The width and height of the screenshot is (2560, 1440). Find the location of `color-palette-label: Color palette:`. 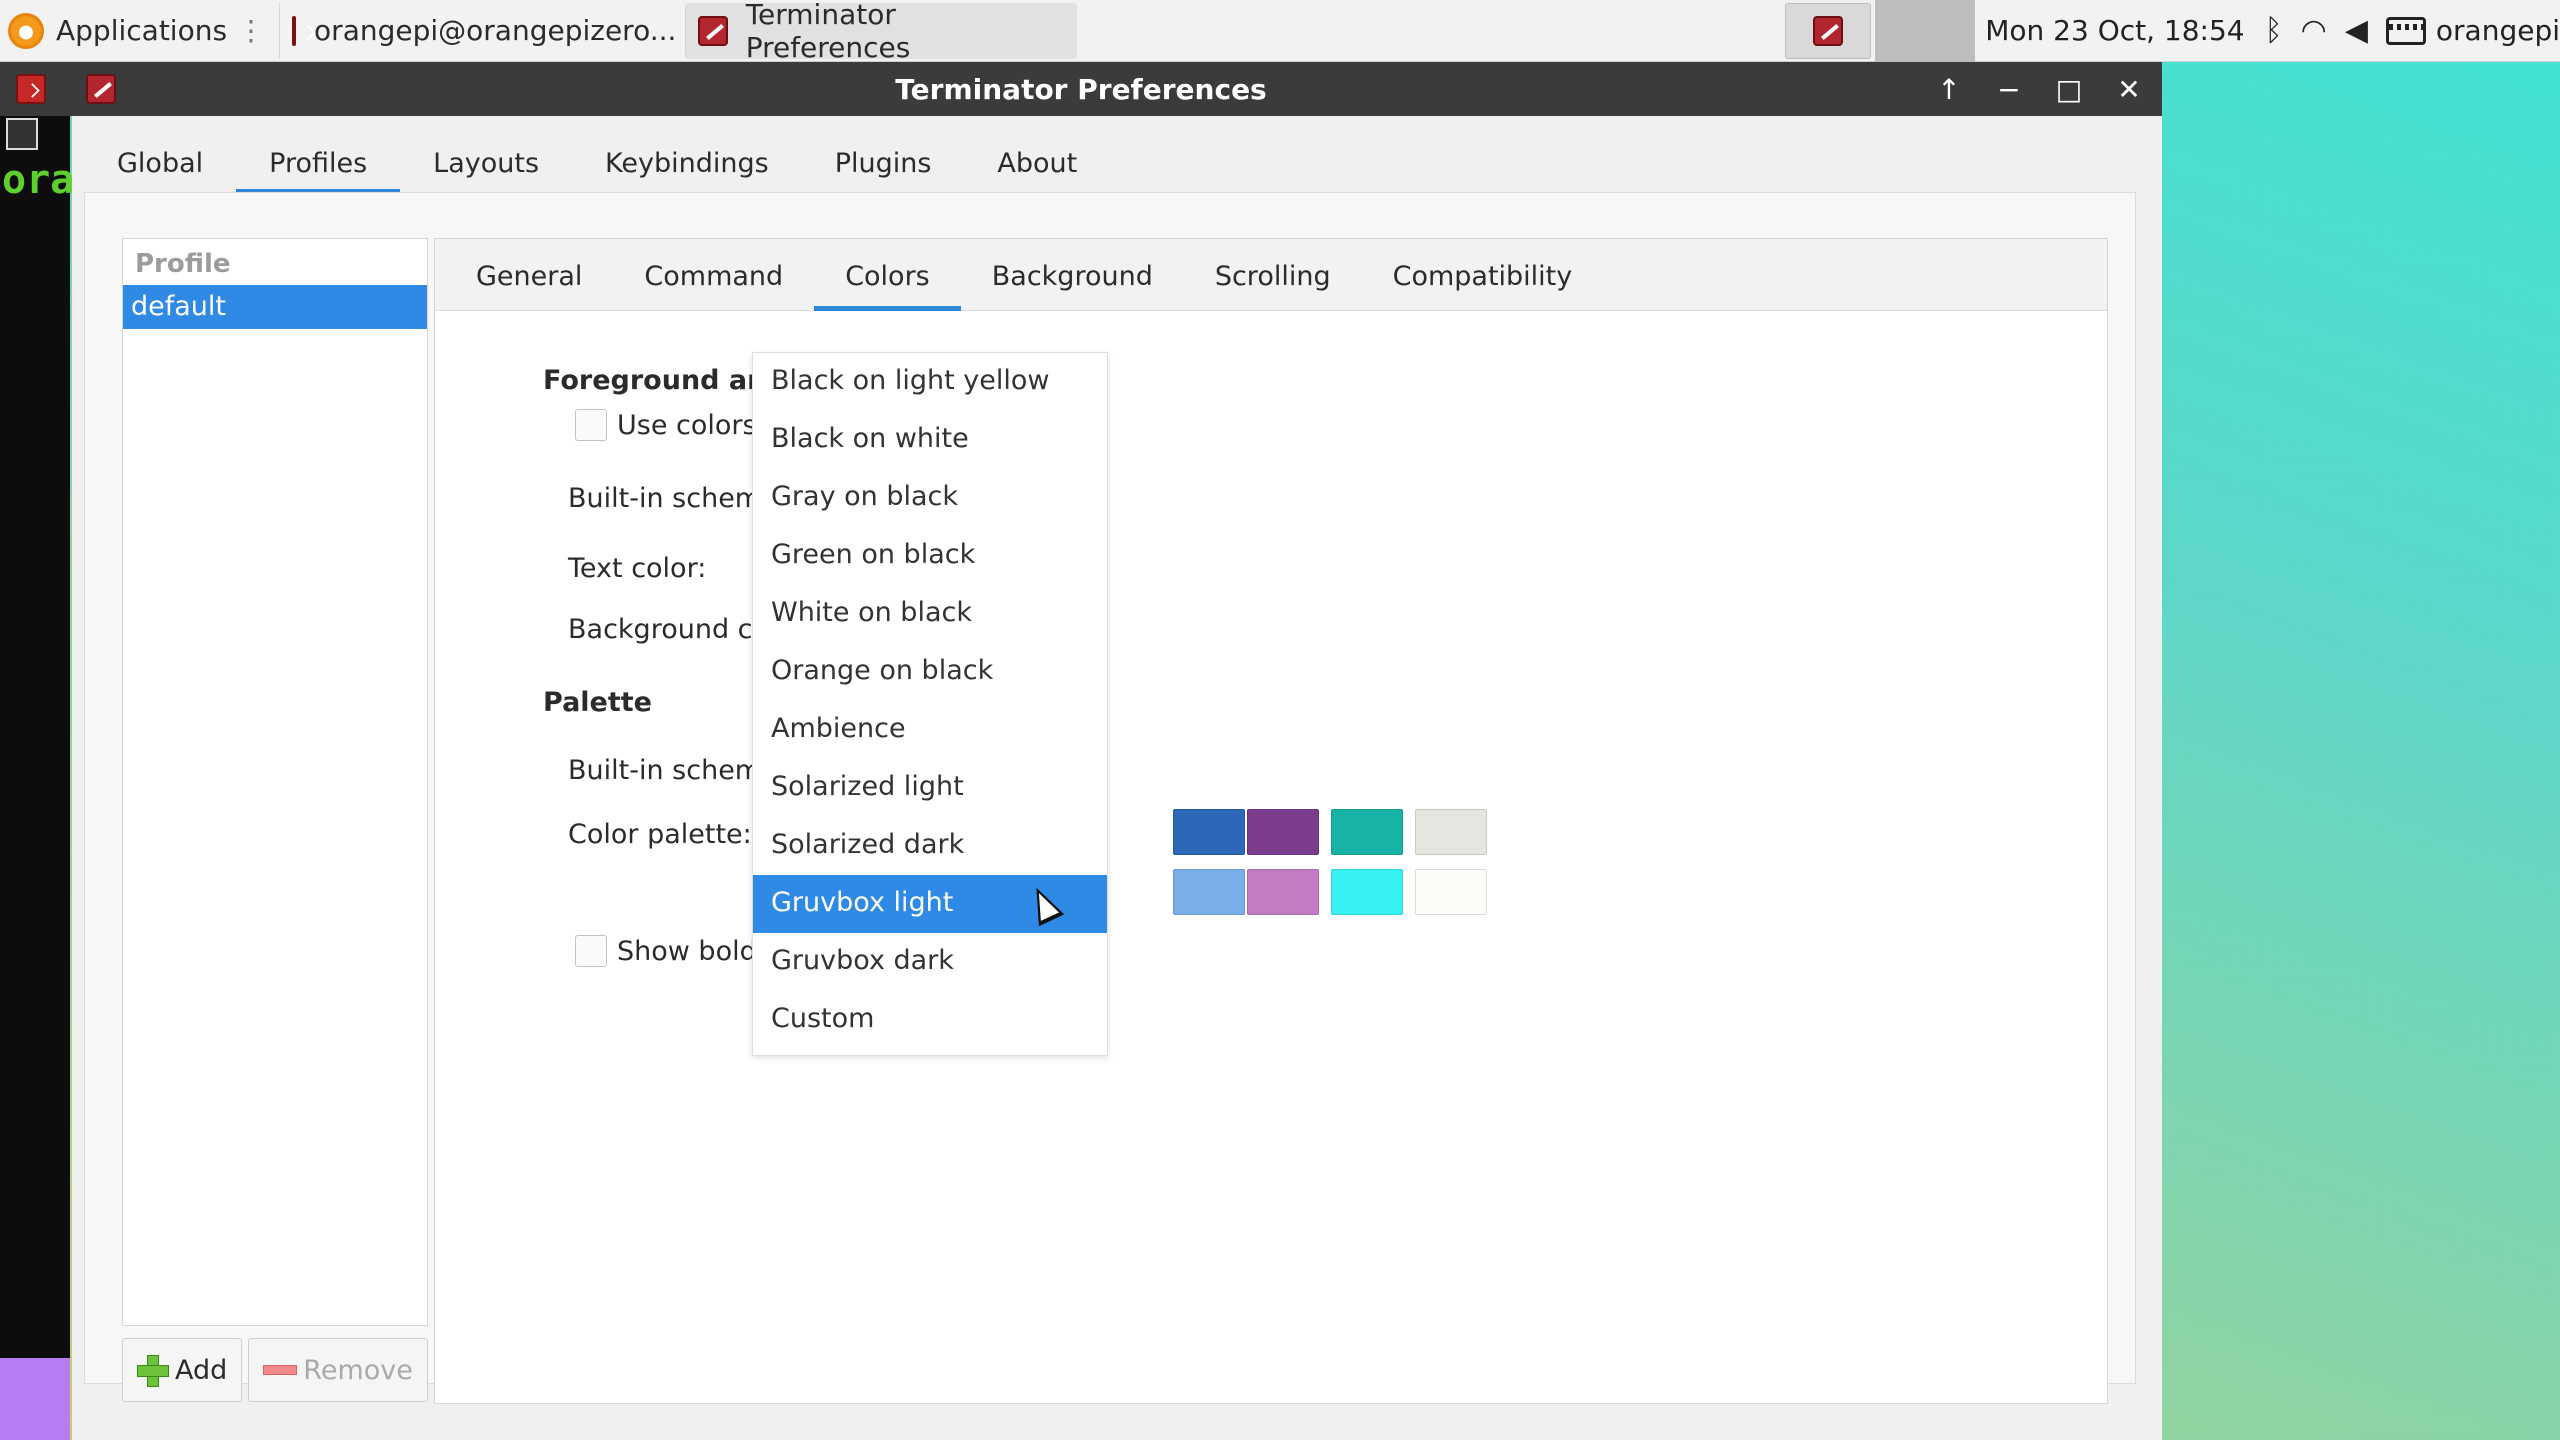

color-palette-label: Color palette: is located at coordinates (660, 834).